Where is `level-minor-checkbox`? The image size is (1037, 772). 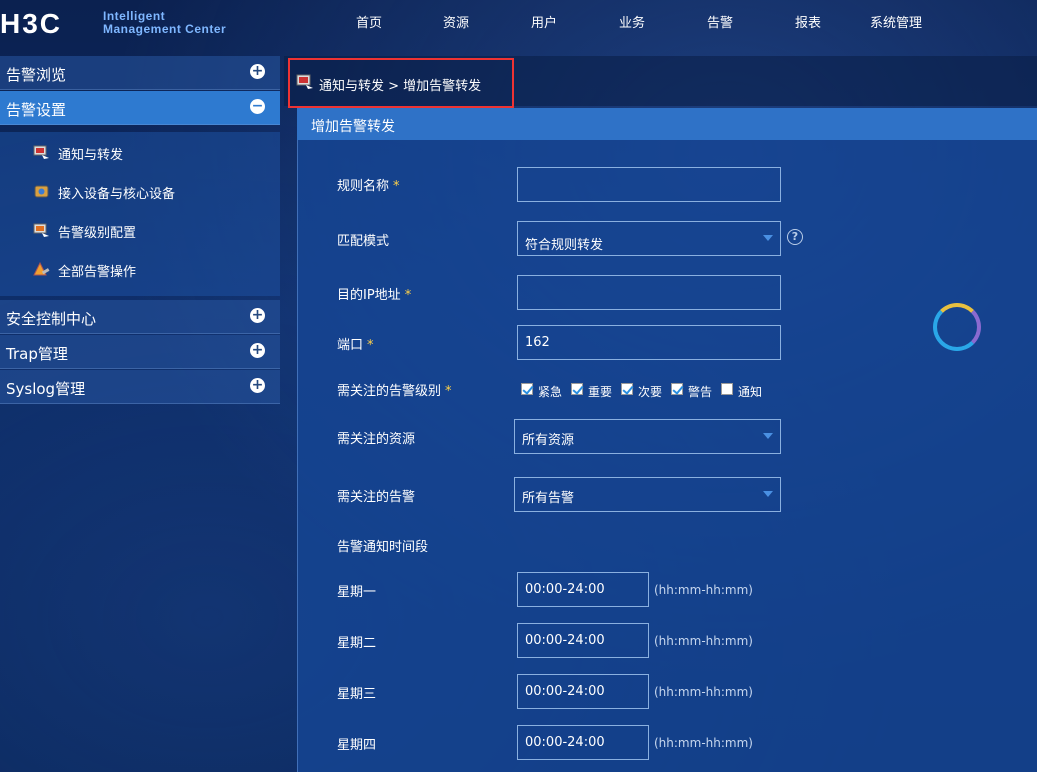 level-minor-checkbox is located at coordinates (627, 389).